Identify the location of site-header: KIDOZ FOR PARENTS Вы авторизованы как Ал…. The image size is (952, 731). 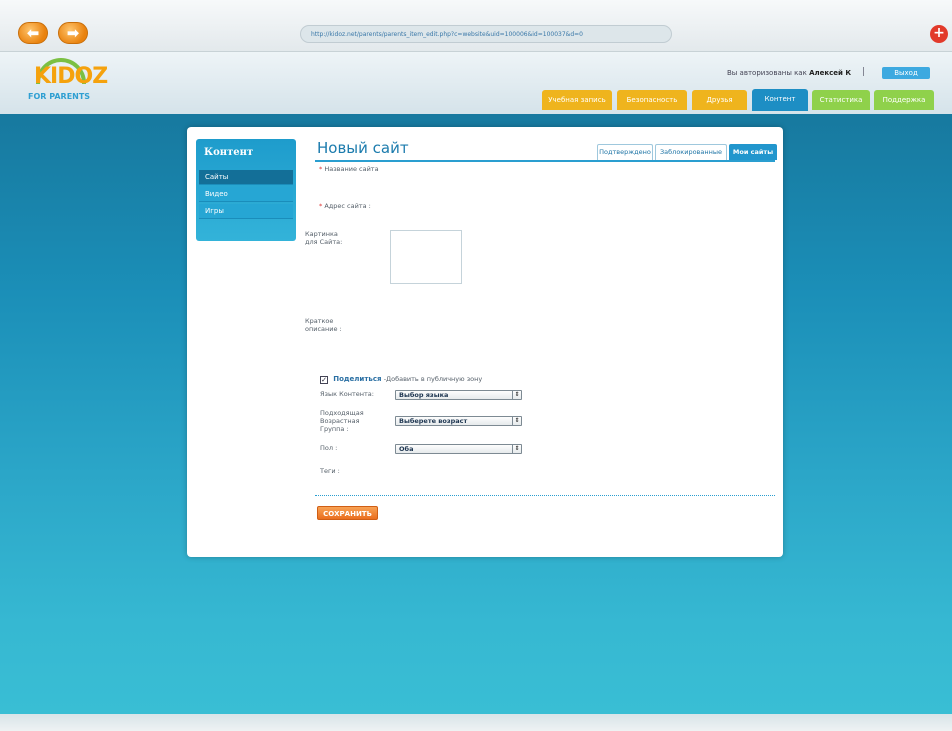
(476, 83).